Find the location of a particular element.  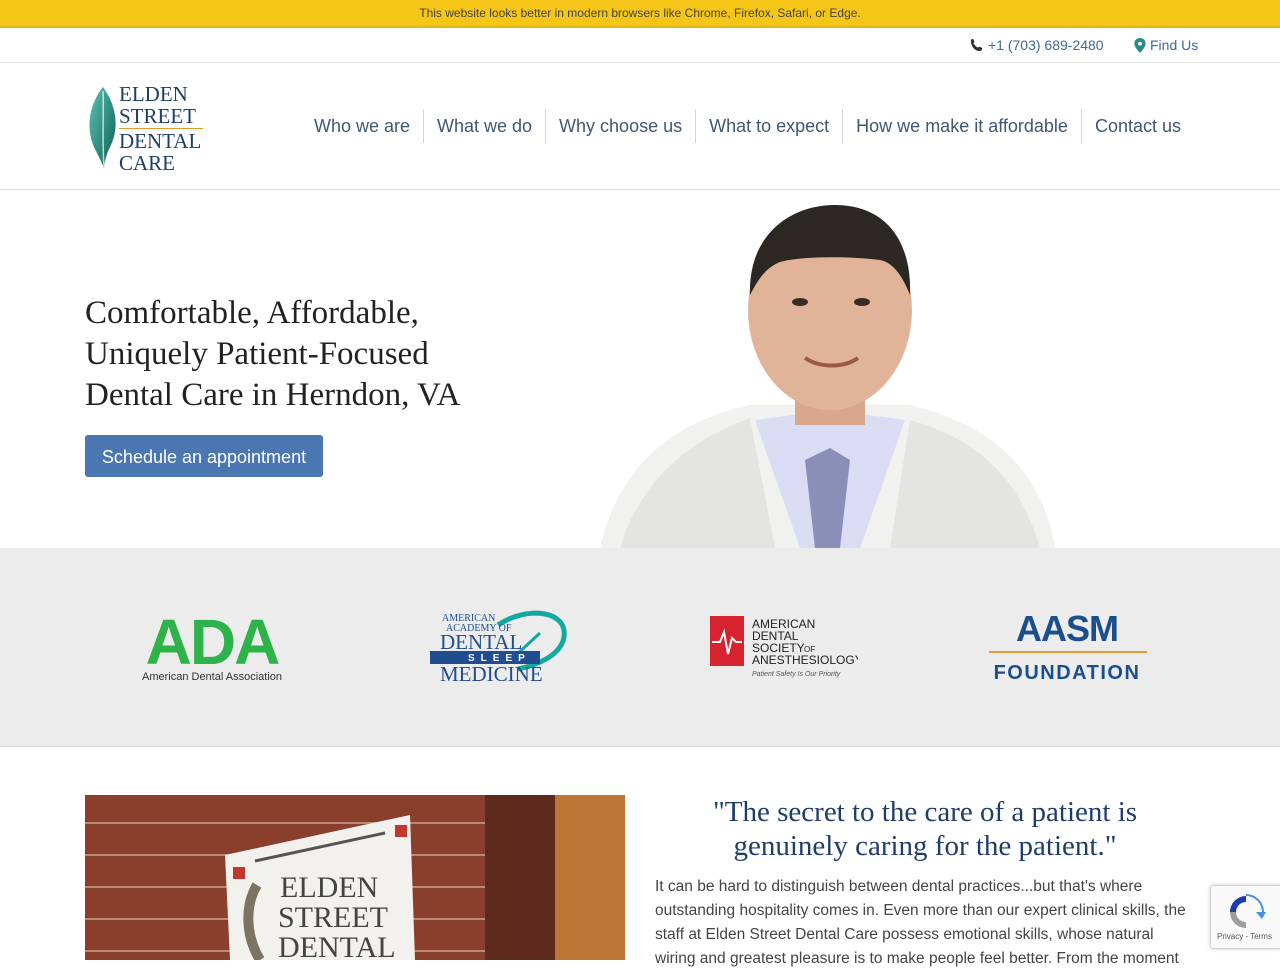

map-pin-icon is located at coordinates (1140, 45).